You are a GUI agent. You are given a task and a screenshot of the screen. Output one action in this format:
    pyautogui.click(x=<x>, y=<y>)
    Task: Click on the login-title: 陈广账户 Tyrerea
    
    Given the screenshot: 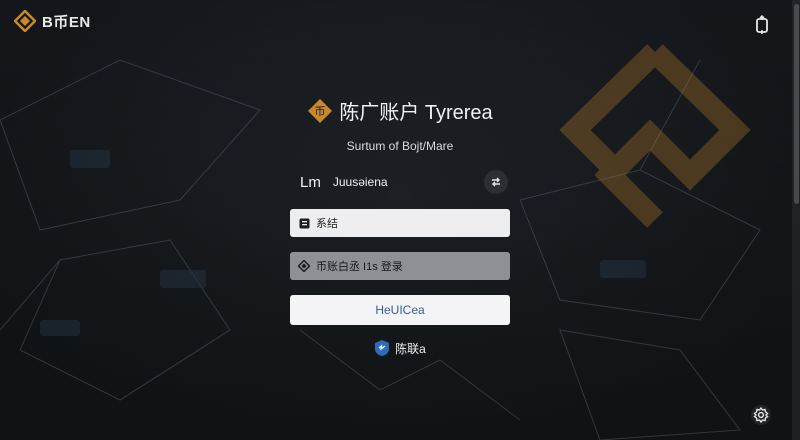 What is the action you would take?
    pyautogui.click(x=416, y=113)
    